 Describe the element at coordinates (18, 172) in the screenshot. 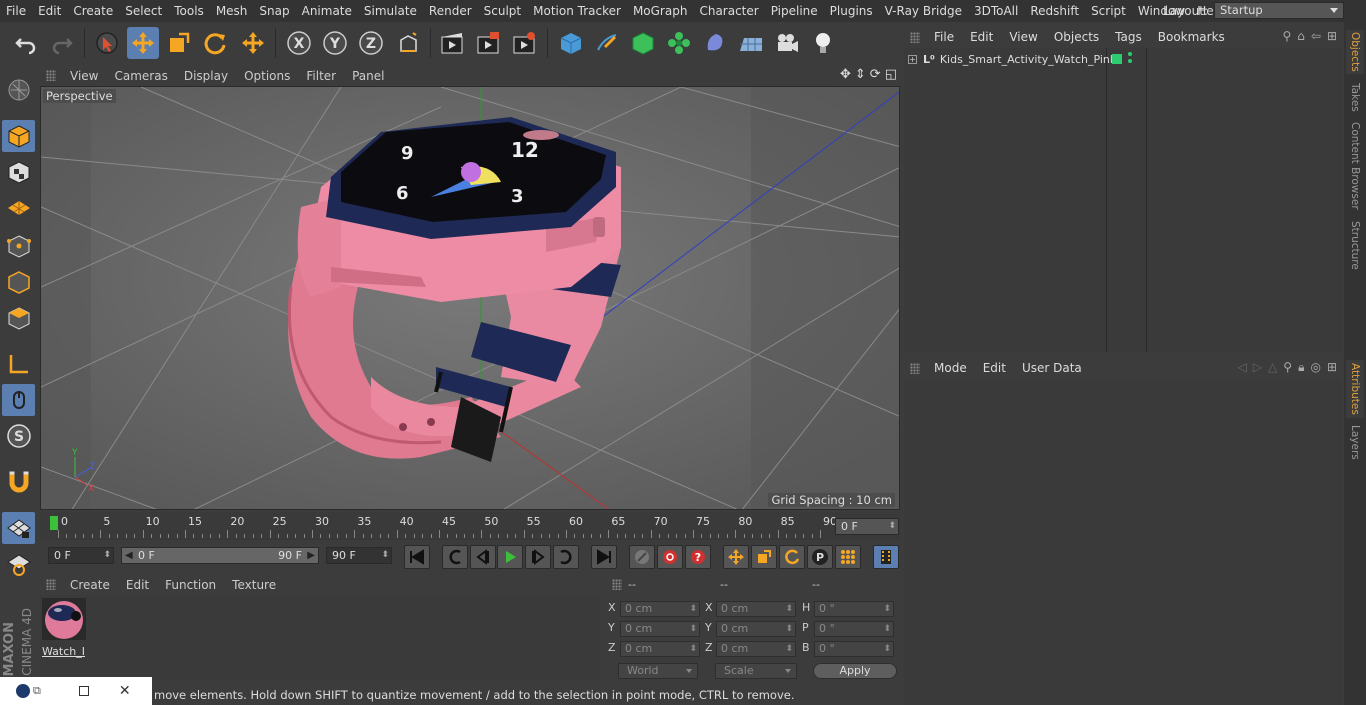

I see `texture-mode-button` at that location.